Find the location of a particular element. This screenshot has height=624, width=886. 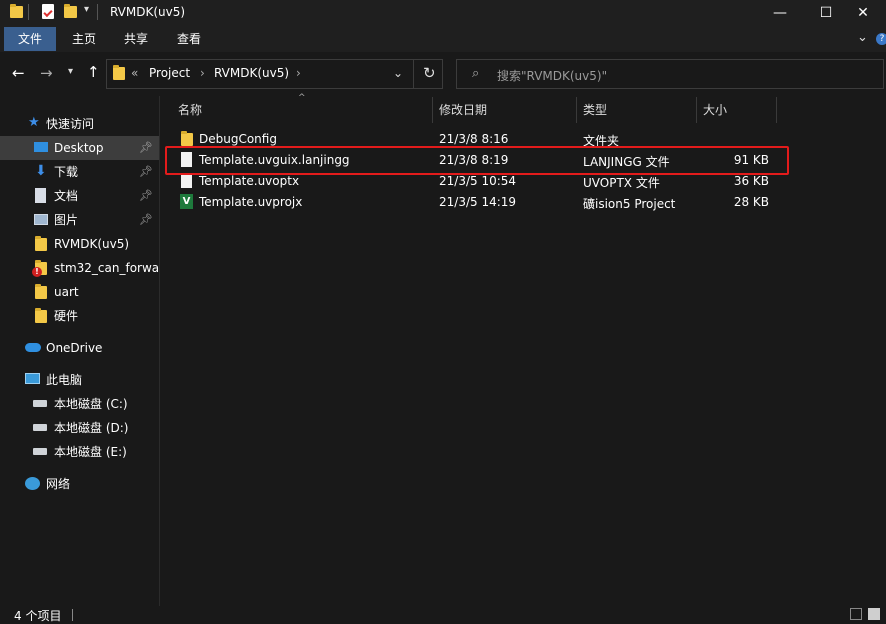

star-icon: ★ is located at coordinates (34, 122).